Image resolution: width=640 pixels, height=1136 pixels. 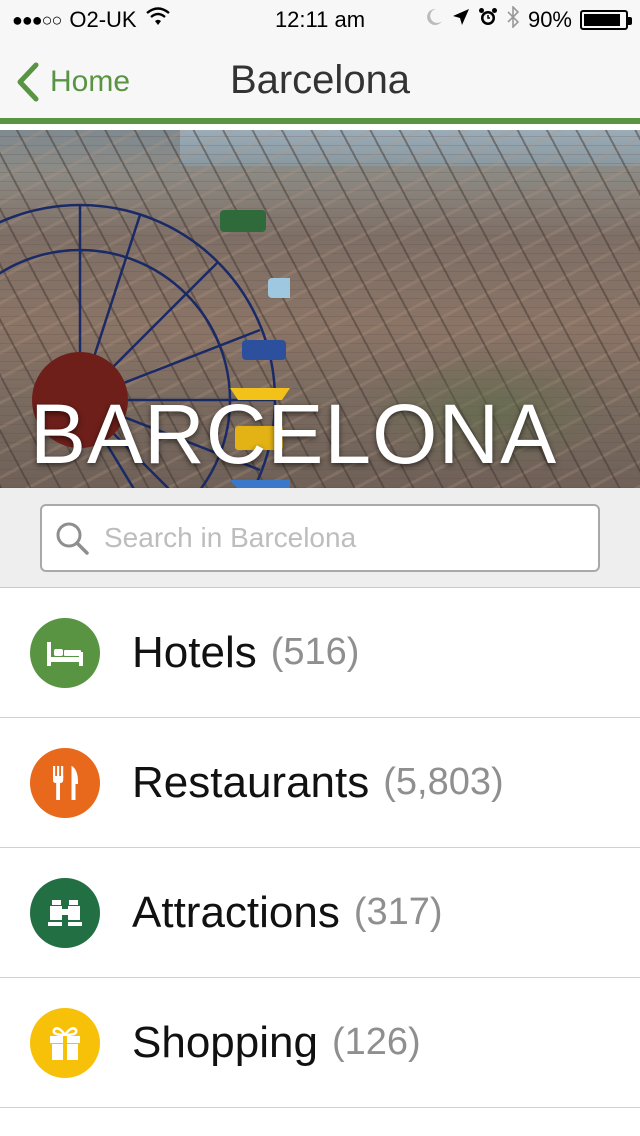 I want to click on page-title: Barcelona, so click(x=320, y=80).